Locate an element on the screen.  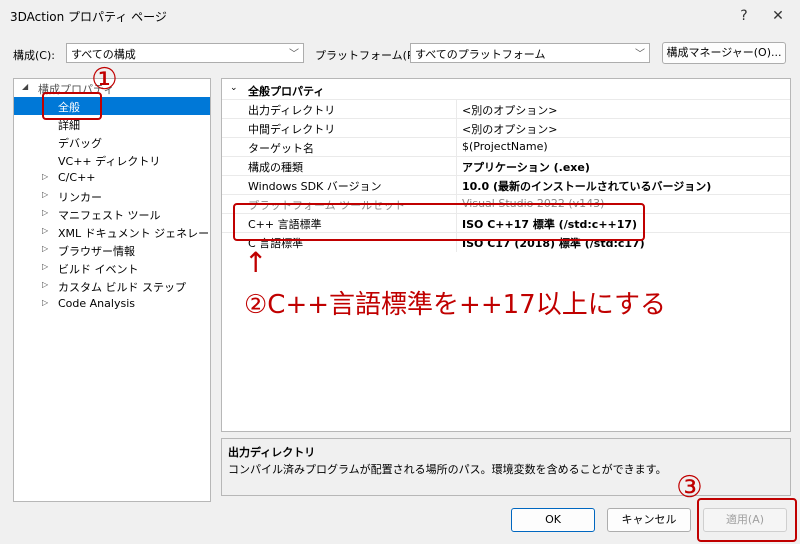
title-bar: 3DAction プロパティ ページ ? ✕ is located at coordinates (400, 16).